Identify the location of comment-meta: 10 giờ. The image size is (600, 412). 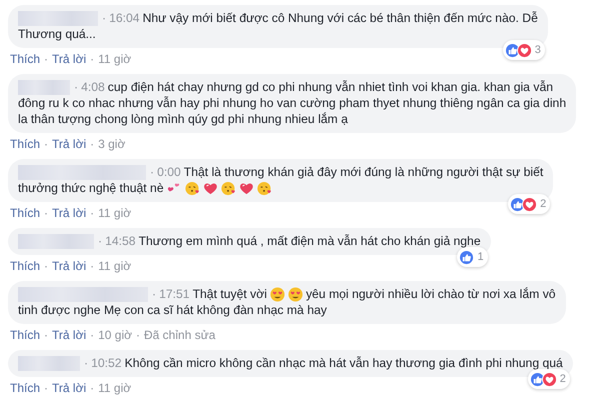
(115, 335).